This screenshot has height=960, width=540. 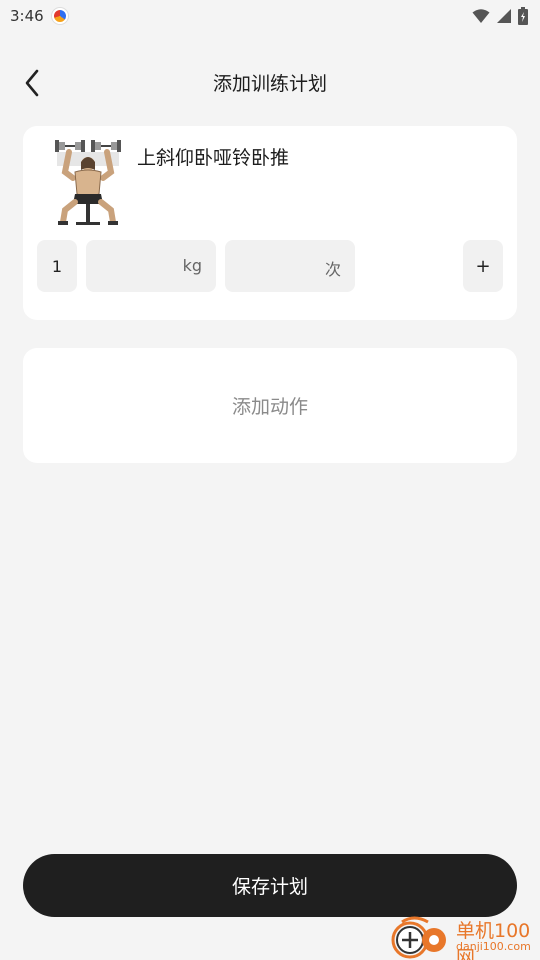 I want to click on reps-input, so click(x=273, y=266).